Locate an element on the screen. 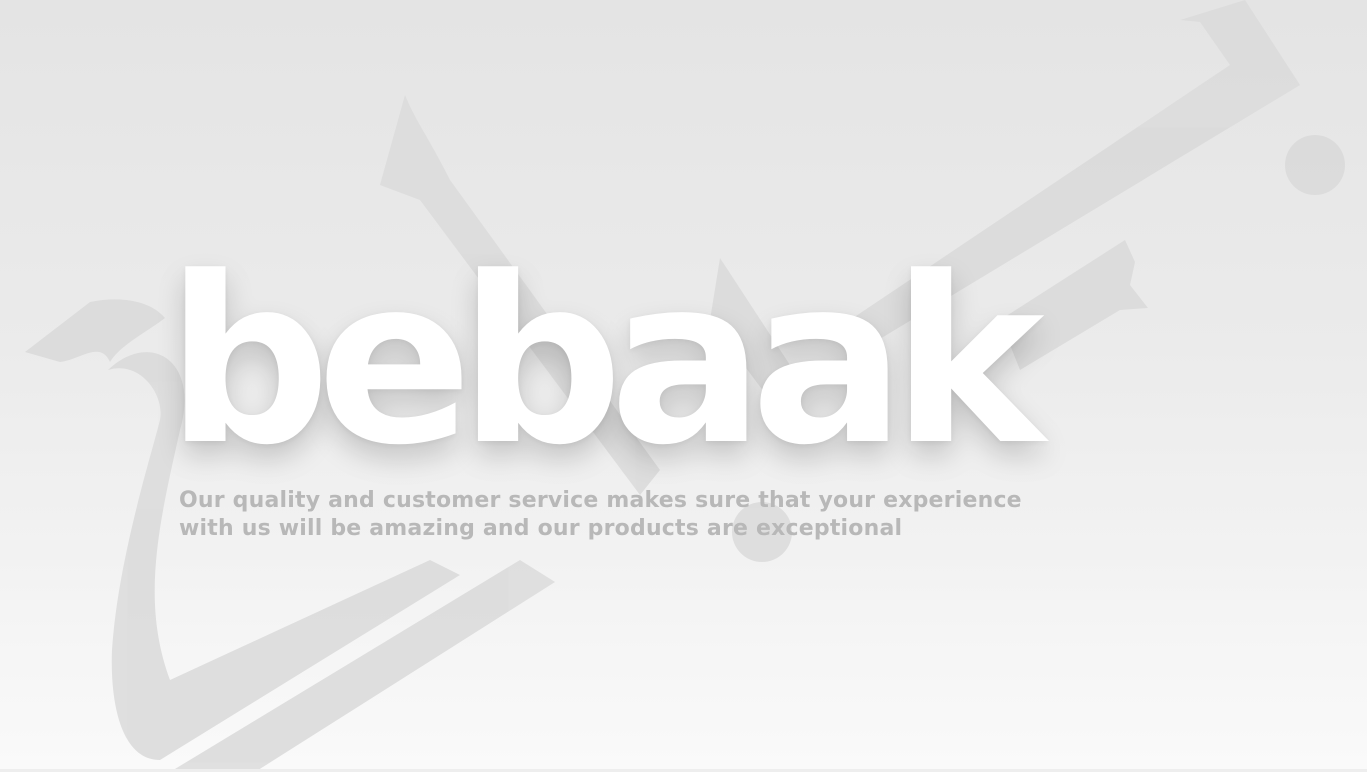  ornament-dot-right is located at coordinates (1315, 165).